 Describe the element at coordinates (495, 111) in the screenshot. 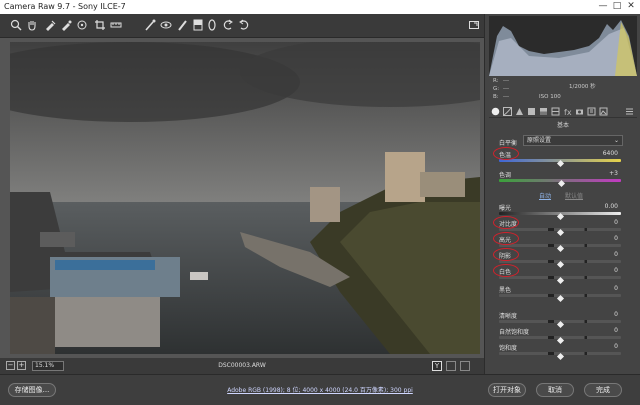

I see `basic-tab-icon` at that location.